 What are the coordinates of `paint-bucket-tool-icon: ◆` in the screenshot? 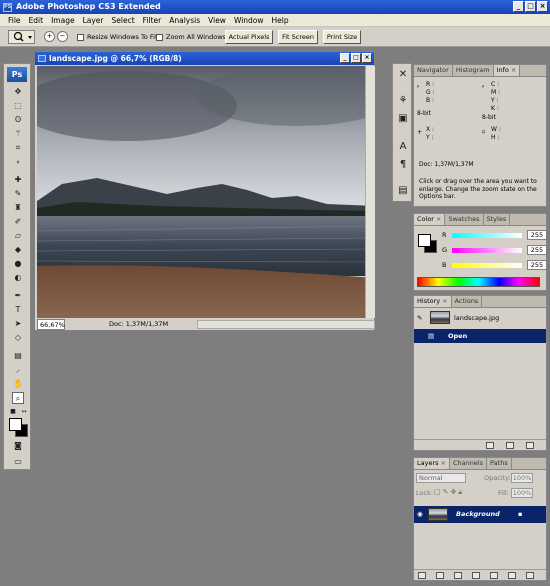 It's located at (18, 250).